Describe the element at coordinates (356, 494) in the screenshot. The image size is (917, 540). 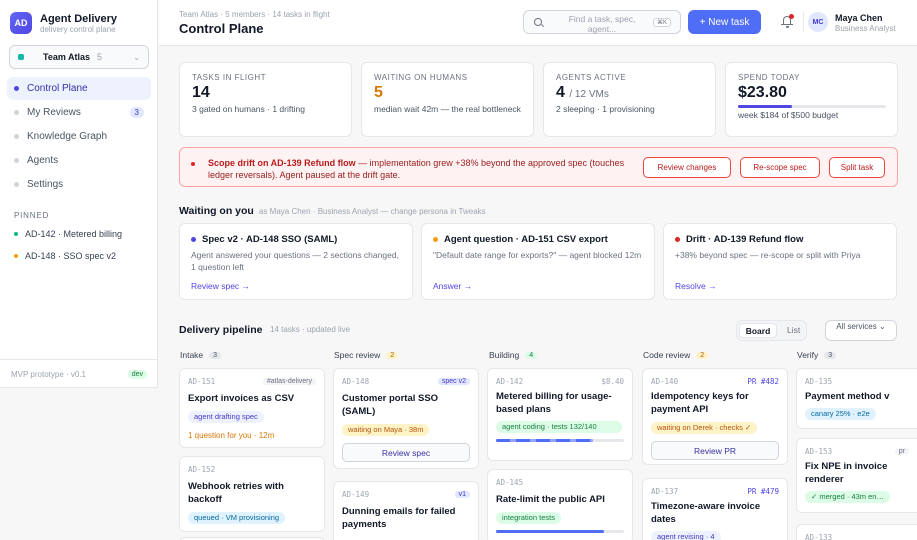
I see `task-id: AD-149` at that location.